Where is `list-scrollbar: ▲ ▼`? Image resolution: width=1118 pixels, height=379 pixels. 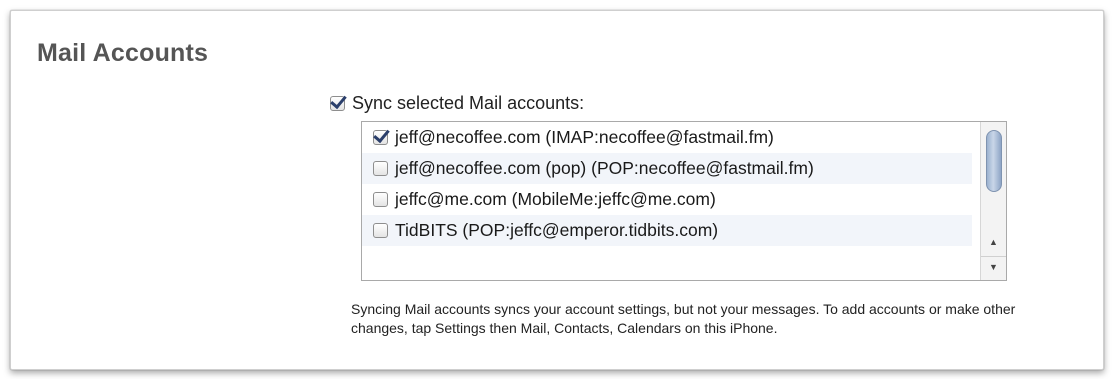 list-scrollbar: ▲ ▼ is located at coordinates (993, 201).